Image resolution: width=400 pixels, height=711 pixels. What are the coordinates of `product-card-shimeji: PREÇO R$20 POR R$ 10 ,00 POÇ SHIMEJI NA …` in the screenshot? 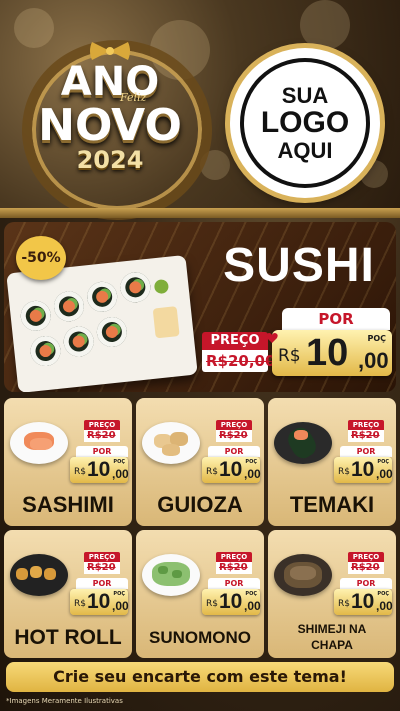 It's located at (332, 594).